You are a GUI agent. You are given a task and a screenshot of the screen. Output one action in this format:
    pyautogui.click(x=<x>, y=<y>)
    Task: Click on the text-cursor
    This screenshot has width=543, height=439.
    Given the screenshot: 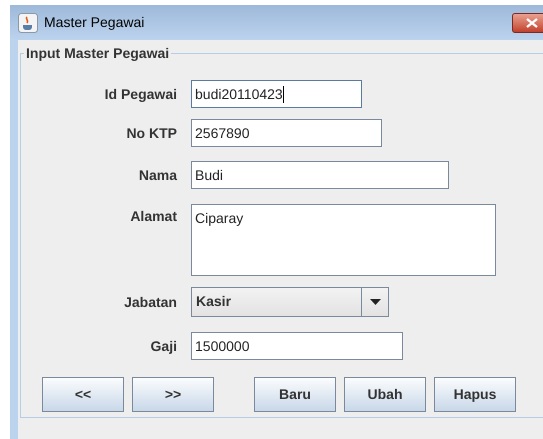 What is the action you would take?
    pyautogui.click(x=283, y=94)
    